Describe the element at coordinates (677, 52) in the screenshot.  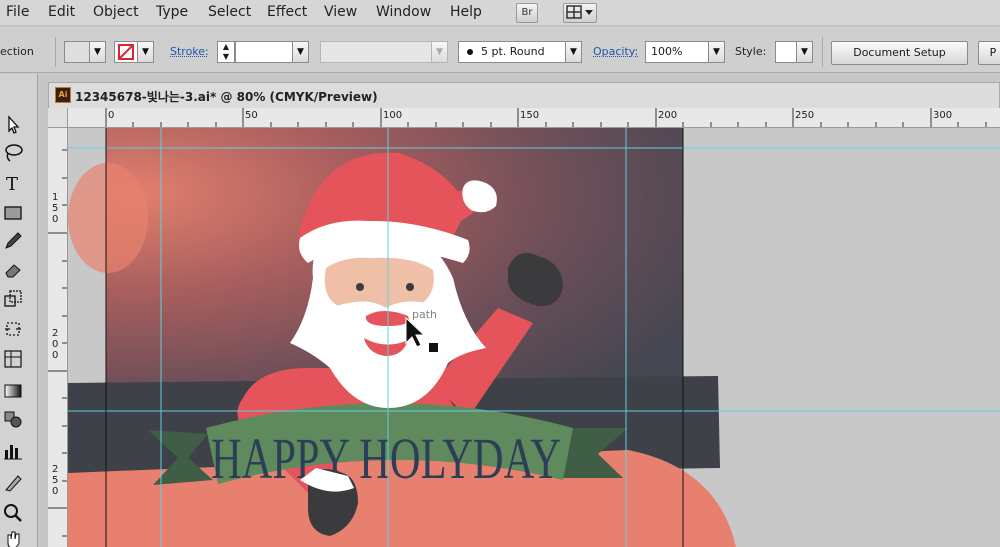
I see `opacity-field: 100%` at that location.